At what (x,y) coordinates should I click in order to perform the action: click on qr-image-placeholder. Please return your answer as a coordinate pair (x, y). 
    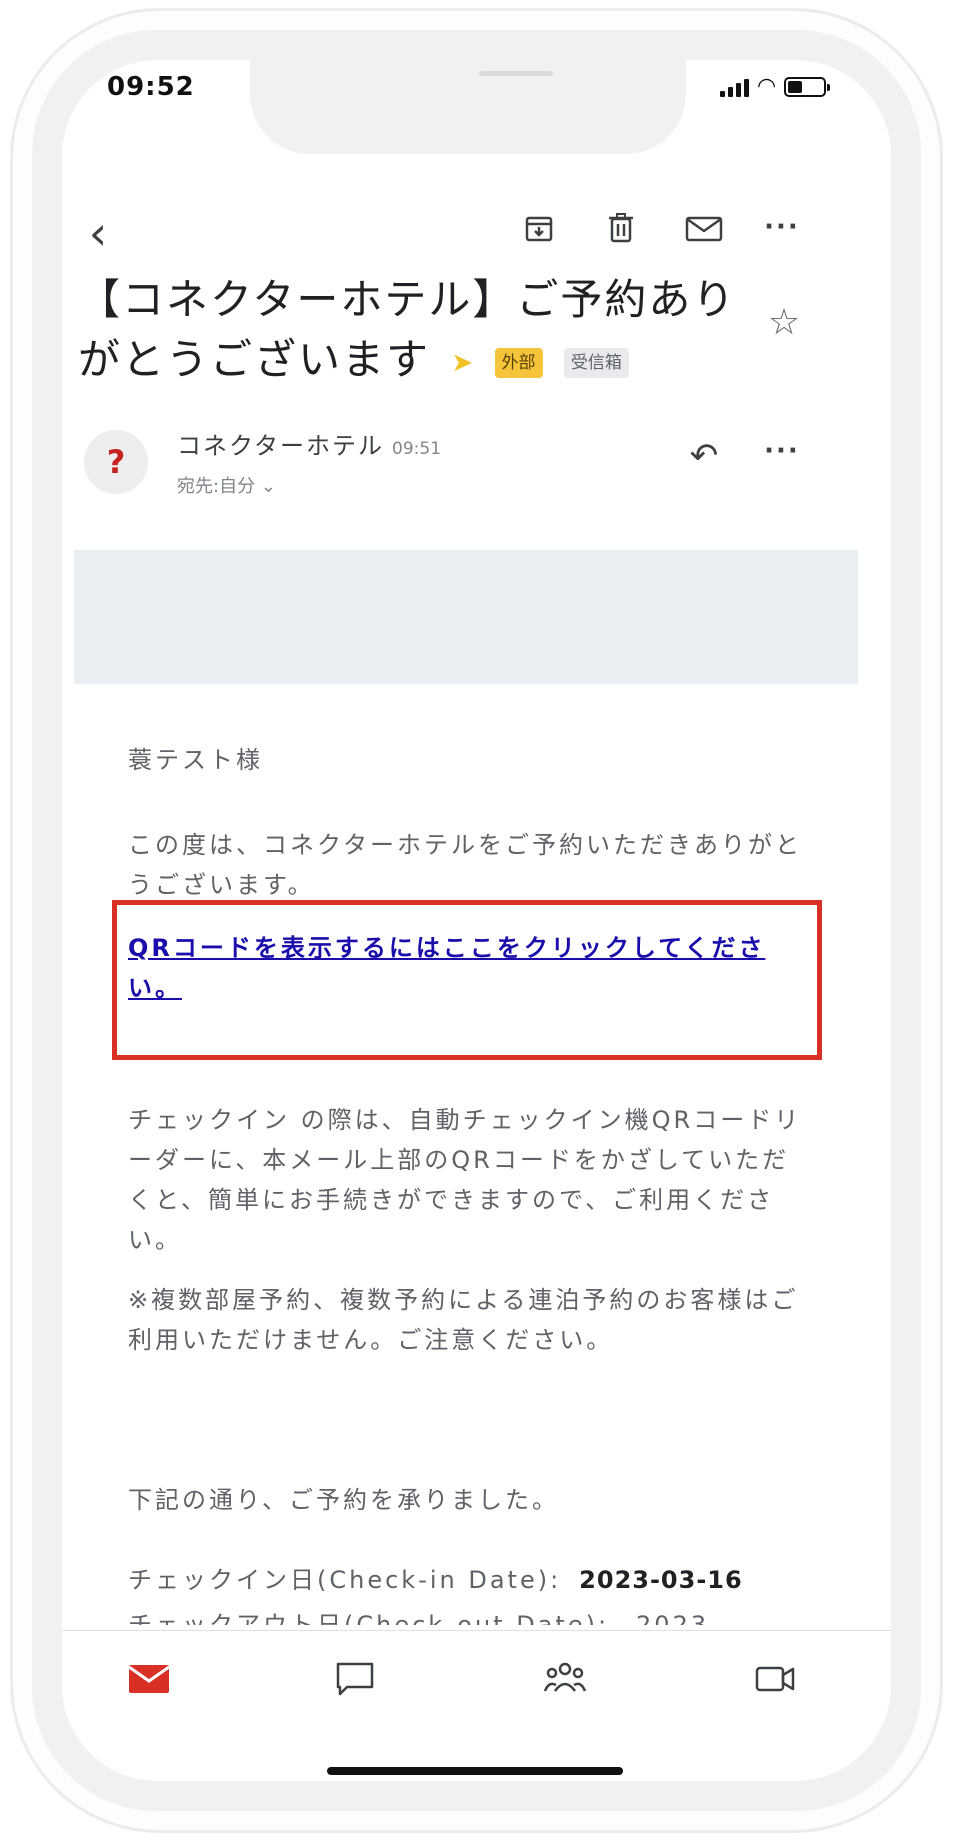
    Looking at the image, I should click on (466, 617).